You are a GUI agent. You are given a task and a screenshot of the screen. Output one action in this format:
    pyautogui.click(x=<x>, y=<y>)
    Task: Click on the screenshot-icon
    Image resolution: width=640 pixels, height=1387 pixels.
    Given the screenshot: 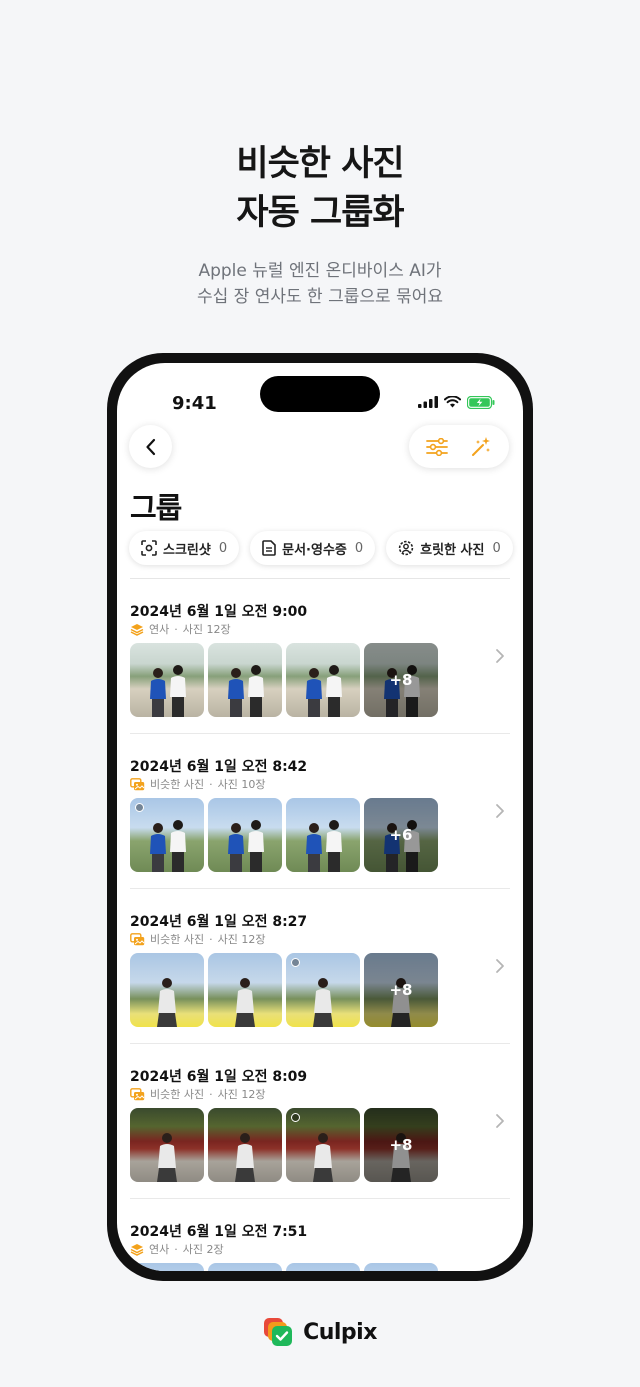 What is the action you would take?
    pyautogui.click(x=149, y=548)
    